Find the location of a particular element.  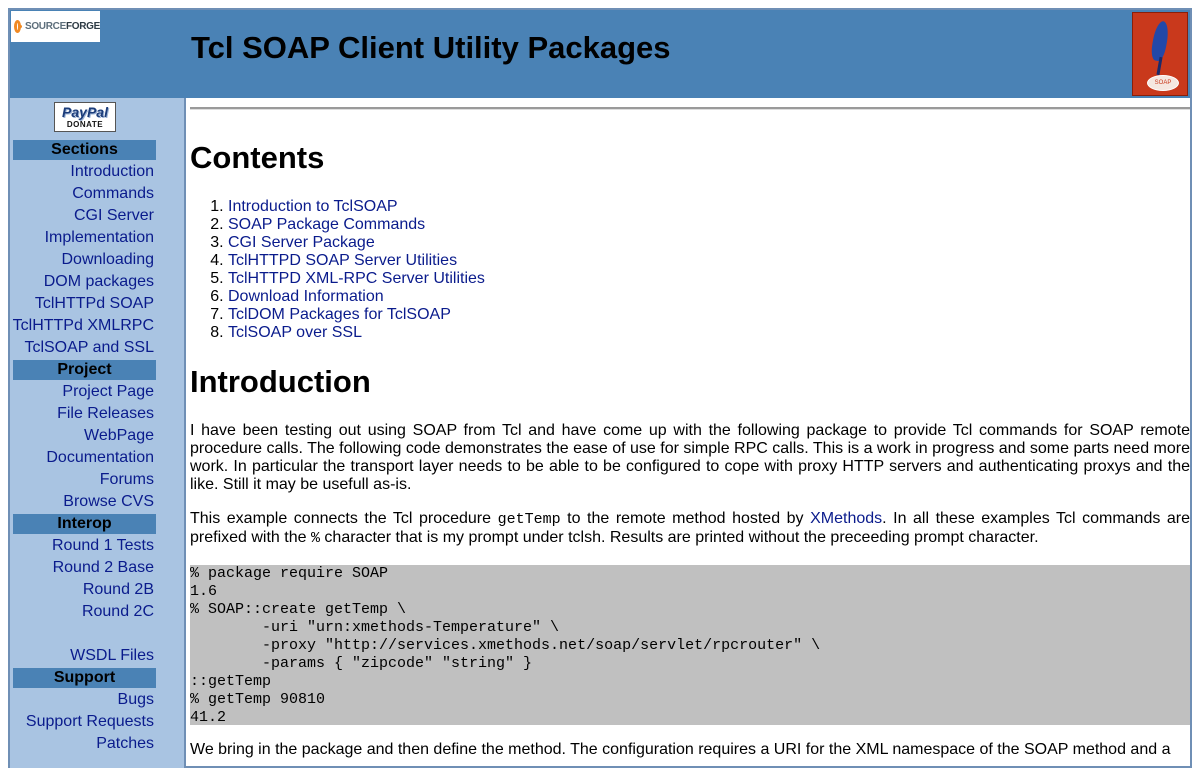

sidebar-item-introduction: Introduction is located at coordinates (112, 172).